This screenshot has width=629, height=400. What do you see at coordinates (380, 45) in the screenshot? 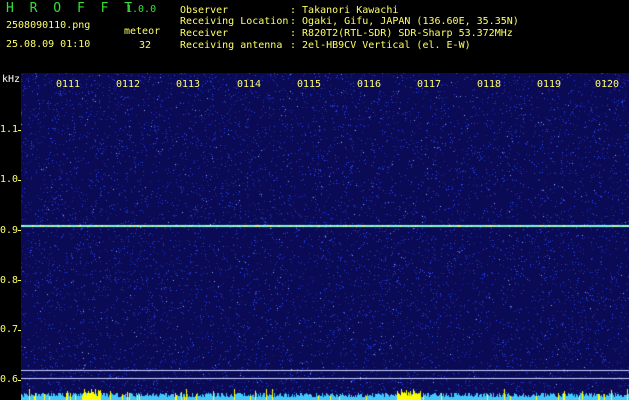
I see `antenna-value: : 2el-HB9CV Vertical (el. E-W)` at bounding box center [380, 45].